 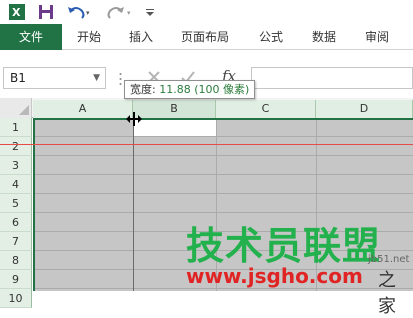 What do you see at coordinates (16, 184) in the screenshot?
I see `row-header-4: 4` at bounding box center [16, 184].